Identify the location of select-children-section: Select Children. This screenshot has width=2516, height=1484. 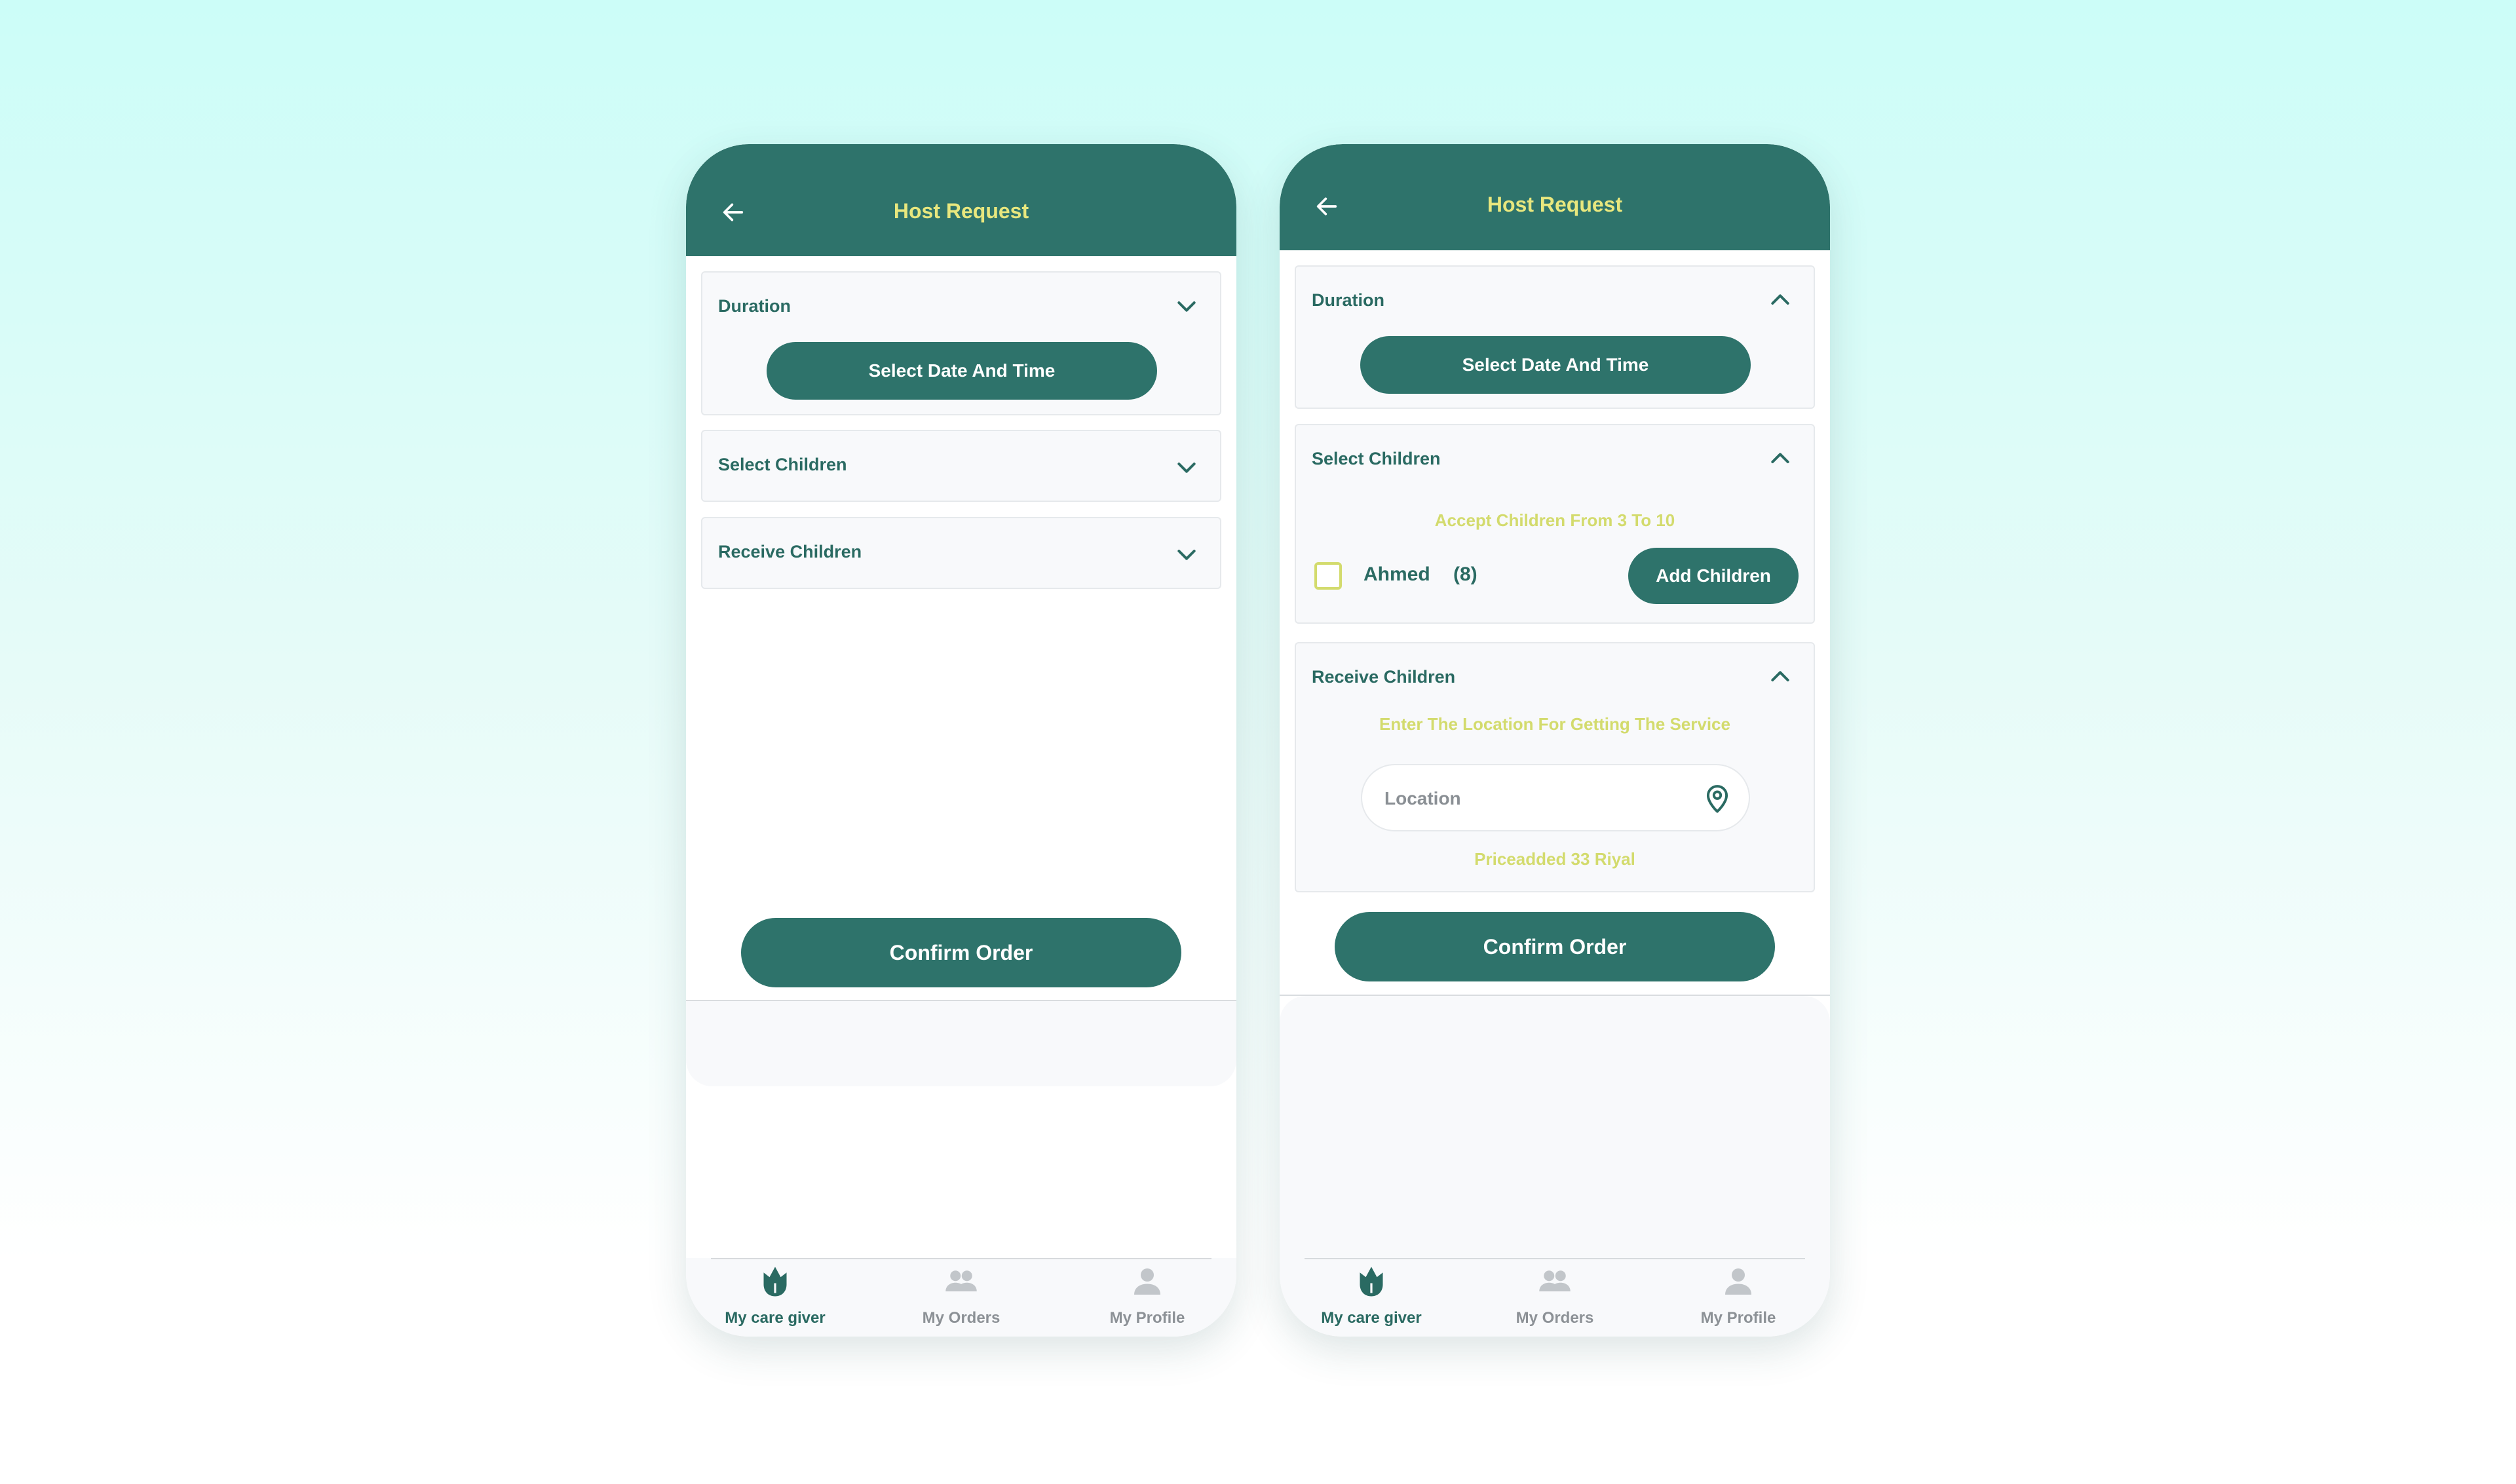
(961, 466).